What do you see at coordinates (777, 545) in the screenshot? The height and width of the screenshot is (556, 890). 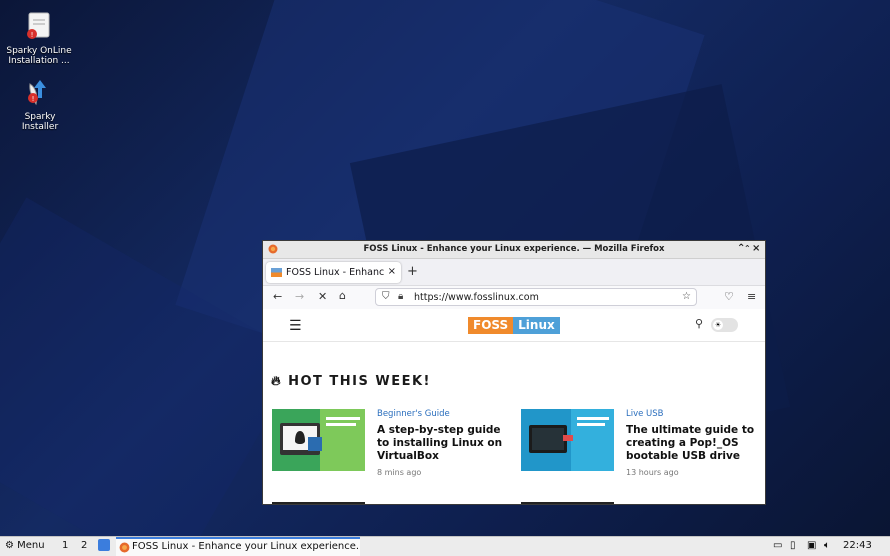 I see `screen-icon: ▭` at bounding box center [777, 545].